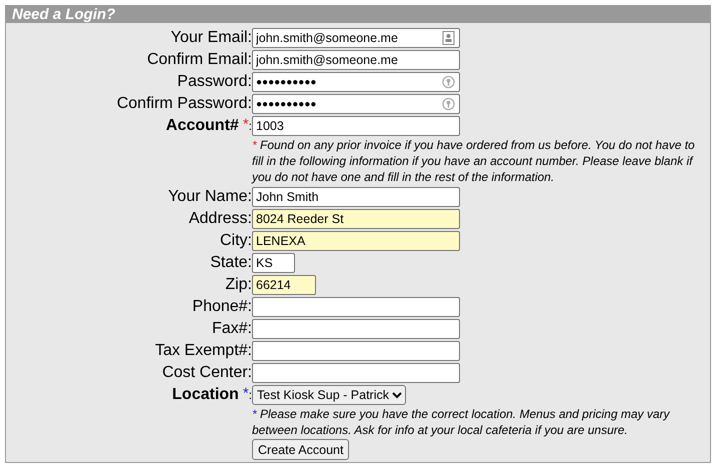 The width and height of the screenshot is (726, 465). Describe the element at coordinates (356, 126) in the screenshot. I see `input-field: 1003` at that location.